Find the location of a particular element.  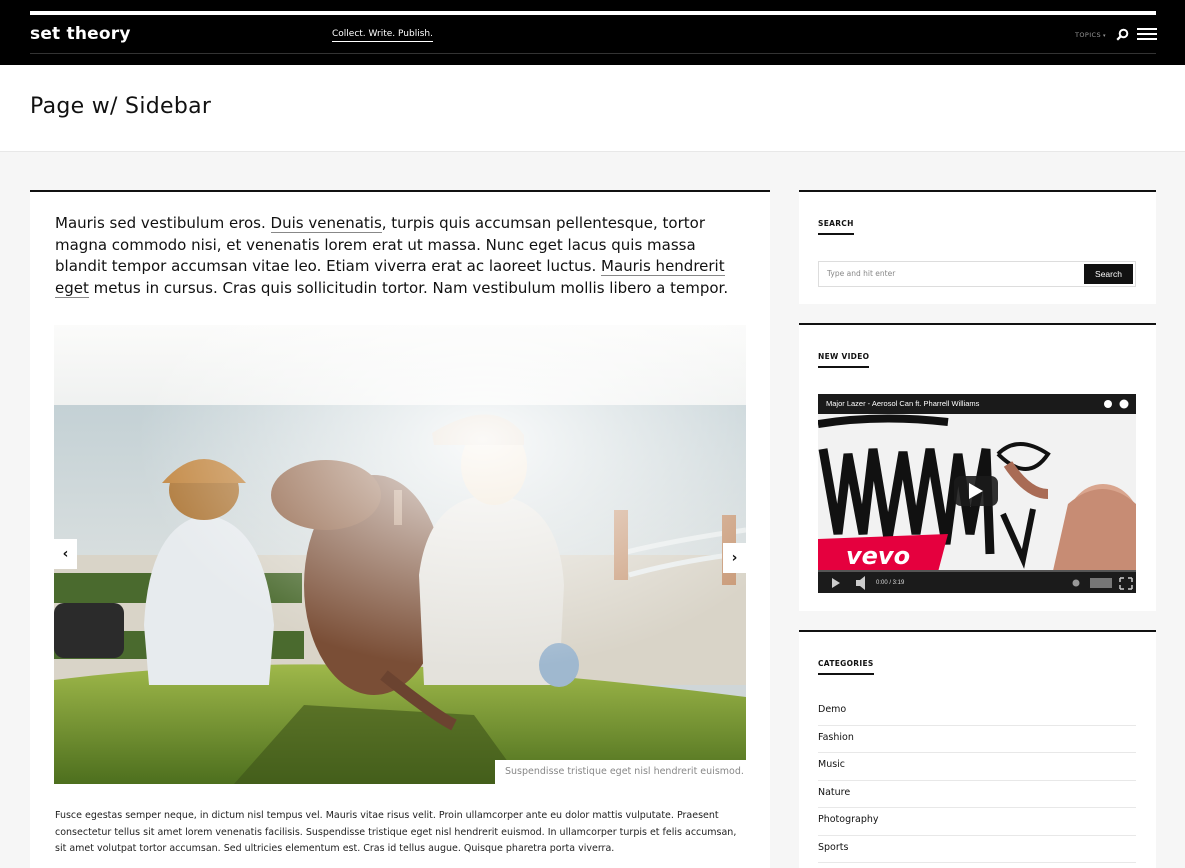

topics-menu: TOPICS ▾ is located at coordinates (1090, 35).